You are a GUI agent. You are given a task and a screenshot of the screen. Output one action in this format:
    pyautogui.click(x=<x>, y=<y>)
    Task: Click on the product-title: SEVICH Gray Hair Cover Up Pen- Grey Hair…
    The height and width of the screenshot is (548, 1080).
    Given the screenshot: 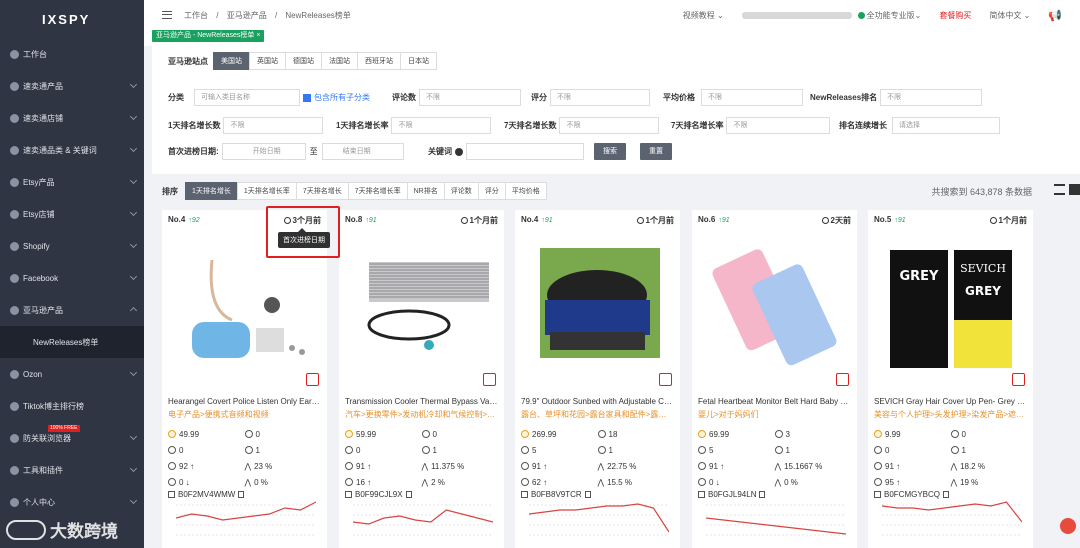 What is the action you would take?
    pyautogui.click(x=950, y=401)
    